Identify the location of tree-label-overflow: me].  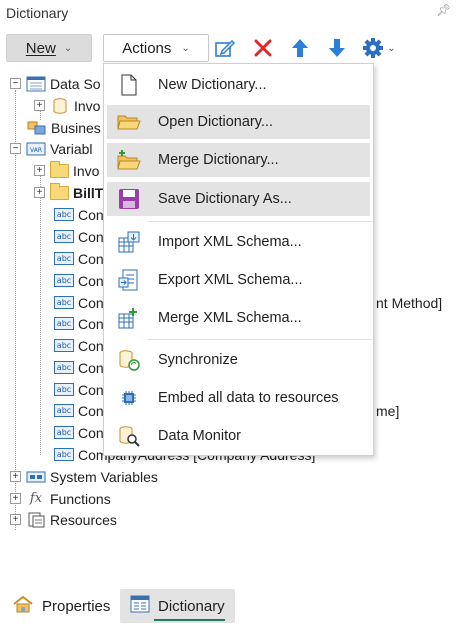
(388, 410).